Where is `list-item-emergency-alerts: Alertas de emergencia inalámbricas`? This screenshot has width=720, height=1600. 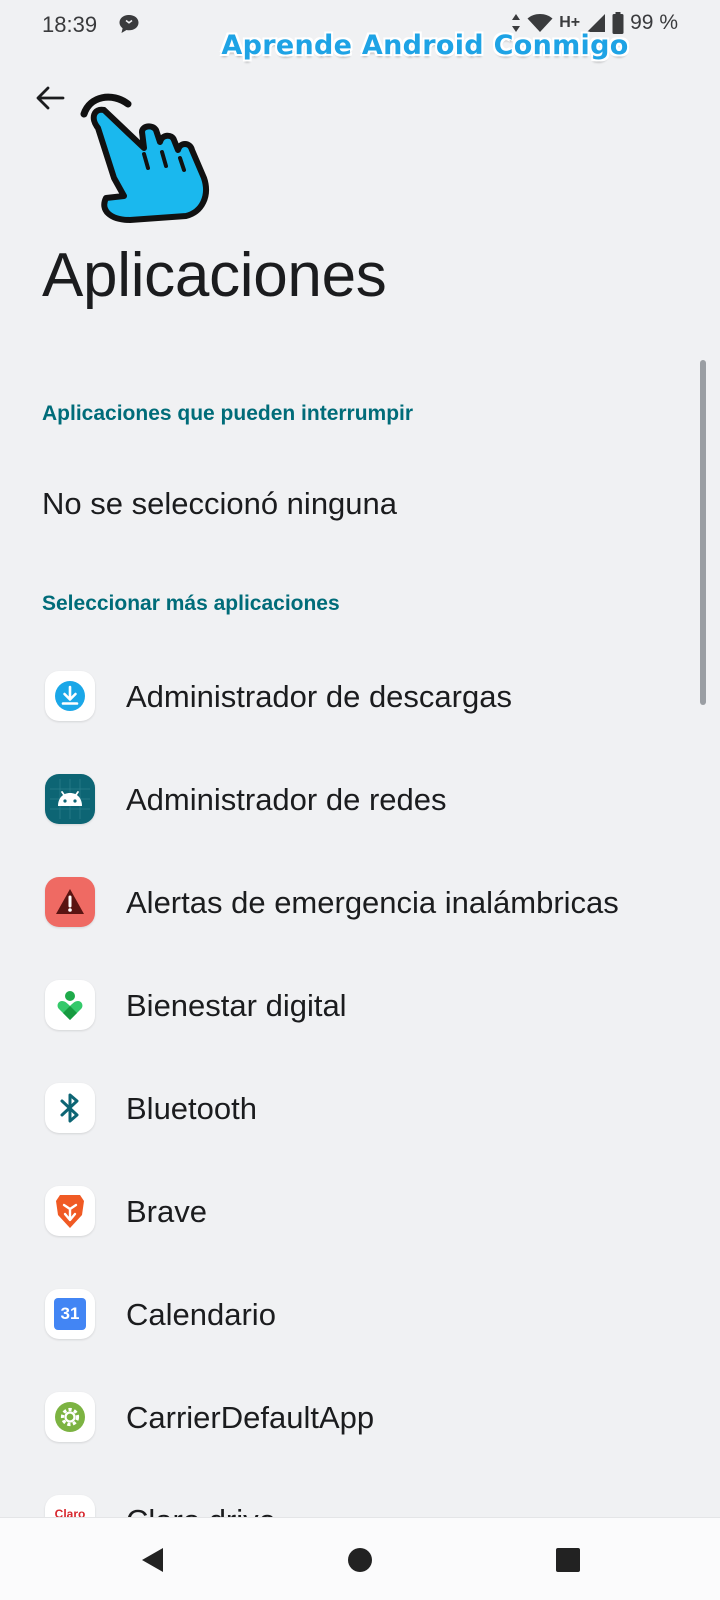 list-item-emergency-alerts: Alertas de emergencia inalámbricas is located at coordinates (360, 902).